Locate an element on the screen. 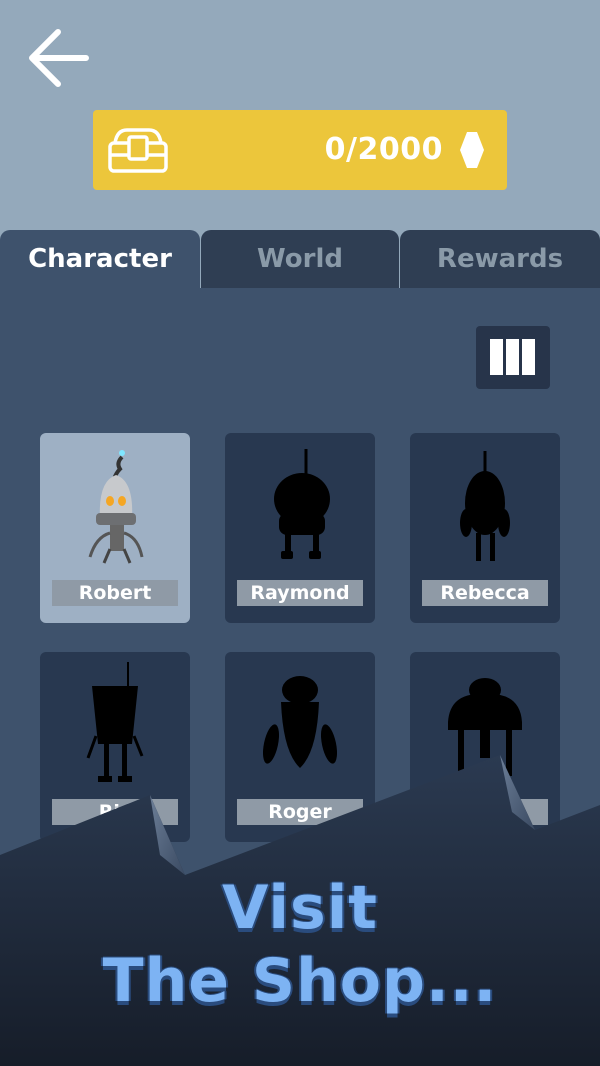 The width and height of the screenshot is (600, 1066). robot-robert-image is located at coordinates (116, 507).